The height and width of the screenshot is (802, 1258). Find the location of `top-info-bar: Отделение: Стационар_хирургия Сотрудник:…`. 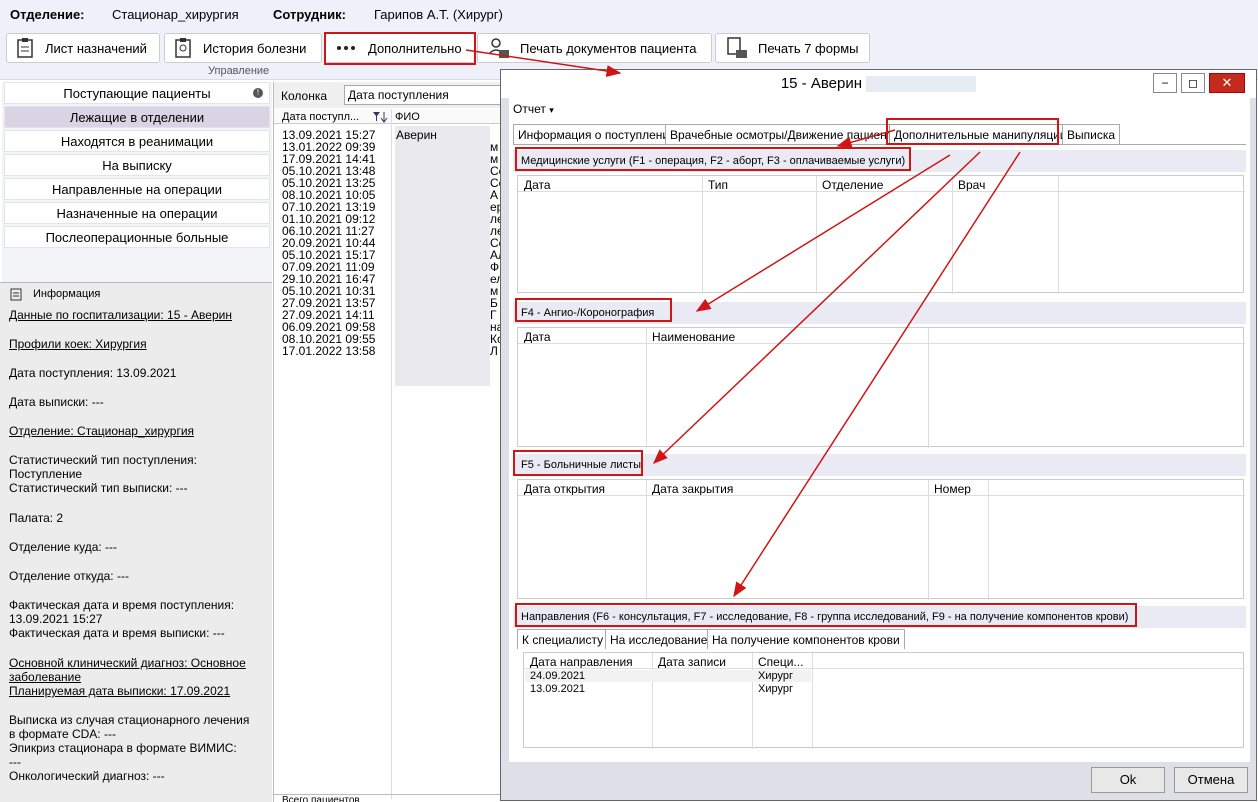

top-info-bar: Отделение: Стационар_хирургия Сотрудник:… is located at coordinates (629, 15).